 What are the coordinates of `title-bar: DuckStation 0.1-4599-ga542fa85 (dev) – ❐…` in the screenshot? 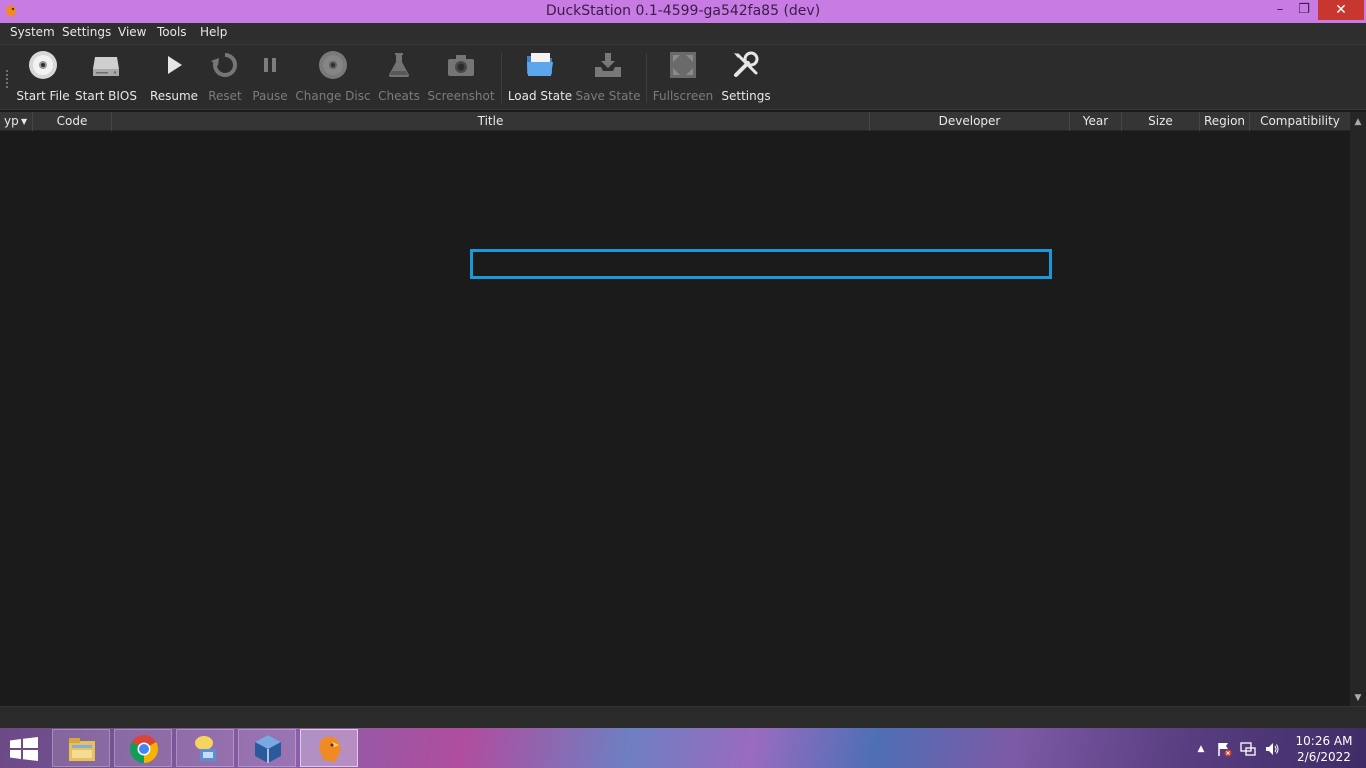 It's located at (683, 11).